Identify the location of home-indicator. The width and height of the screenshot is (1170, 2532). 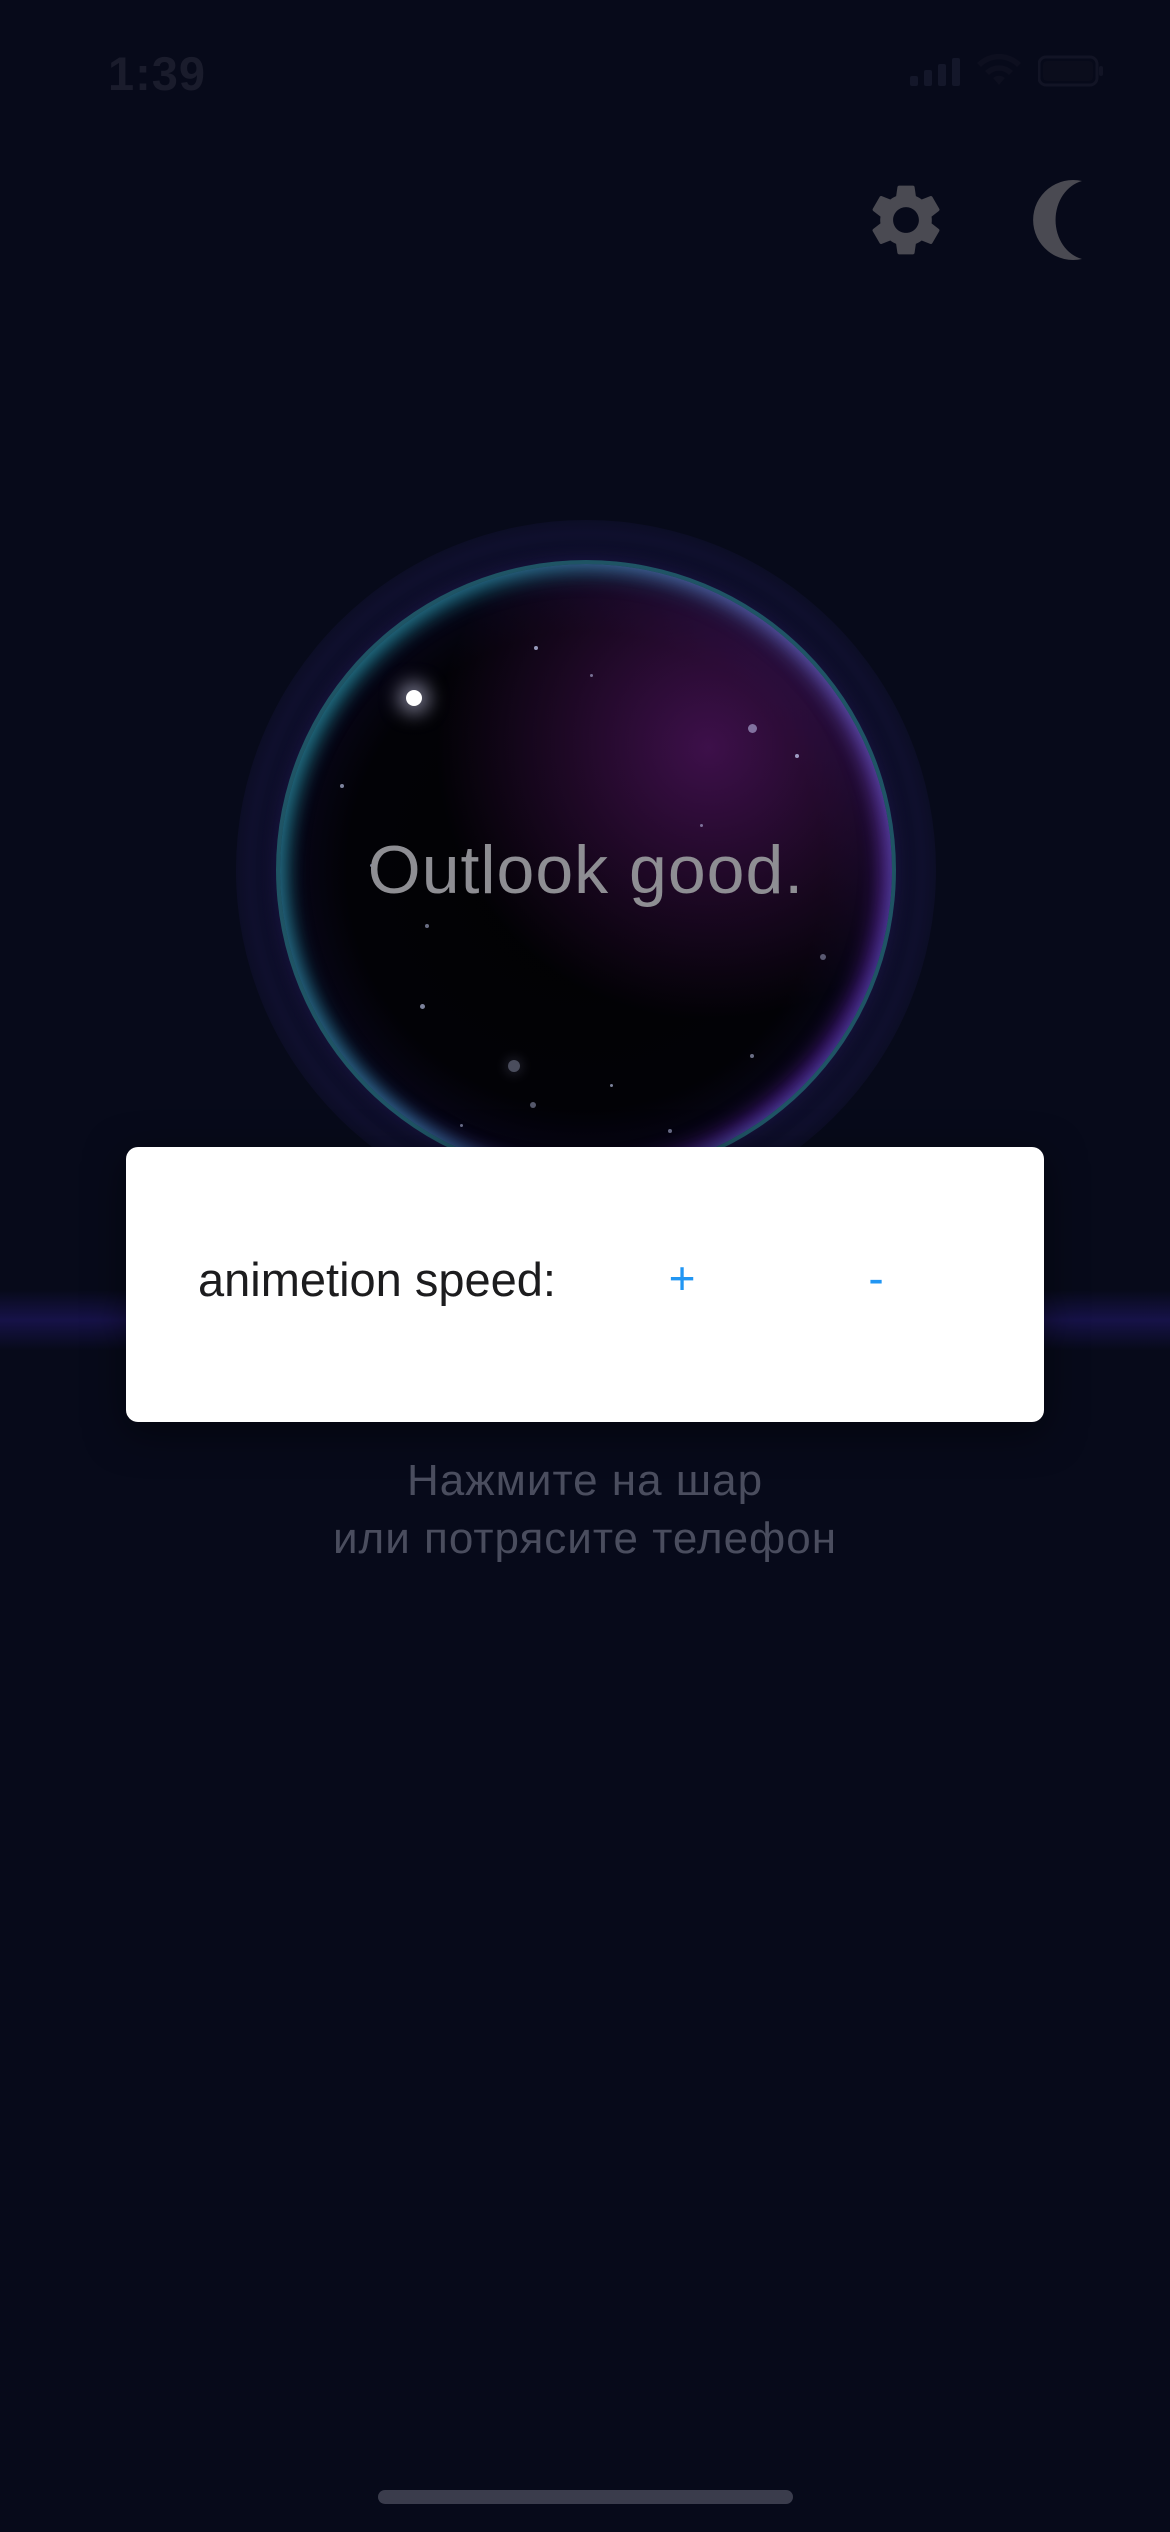
(585, 2497).